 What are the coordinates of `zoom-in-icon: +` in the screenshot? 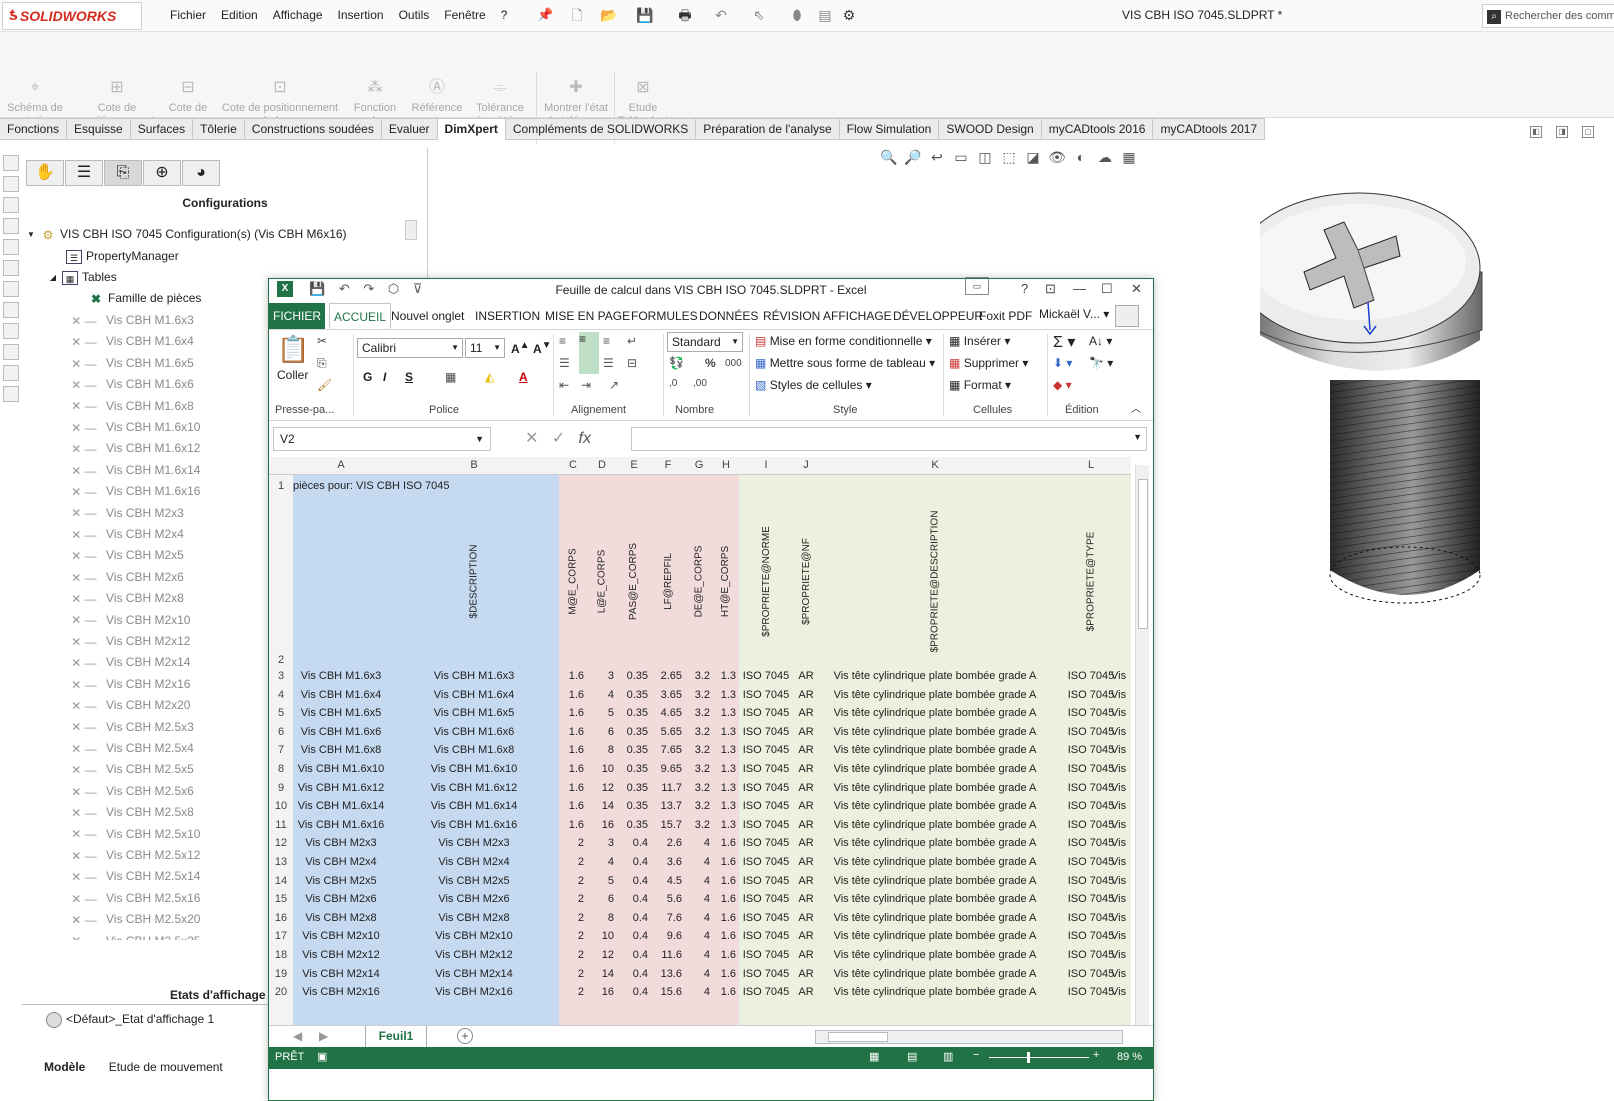 It's located at (1096, 1055).